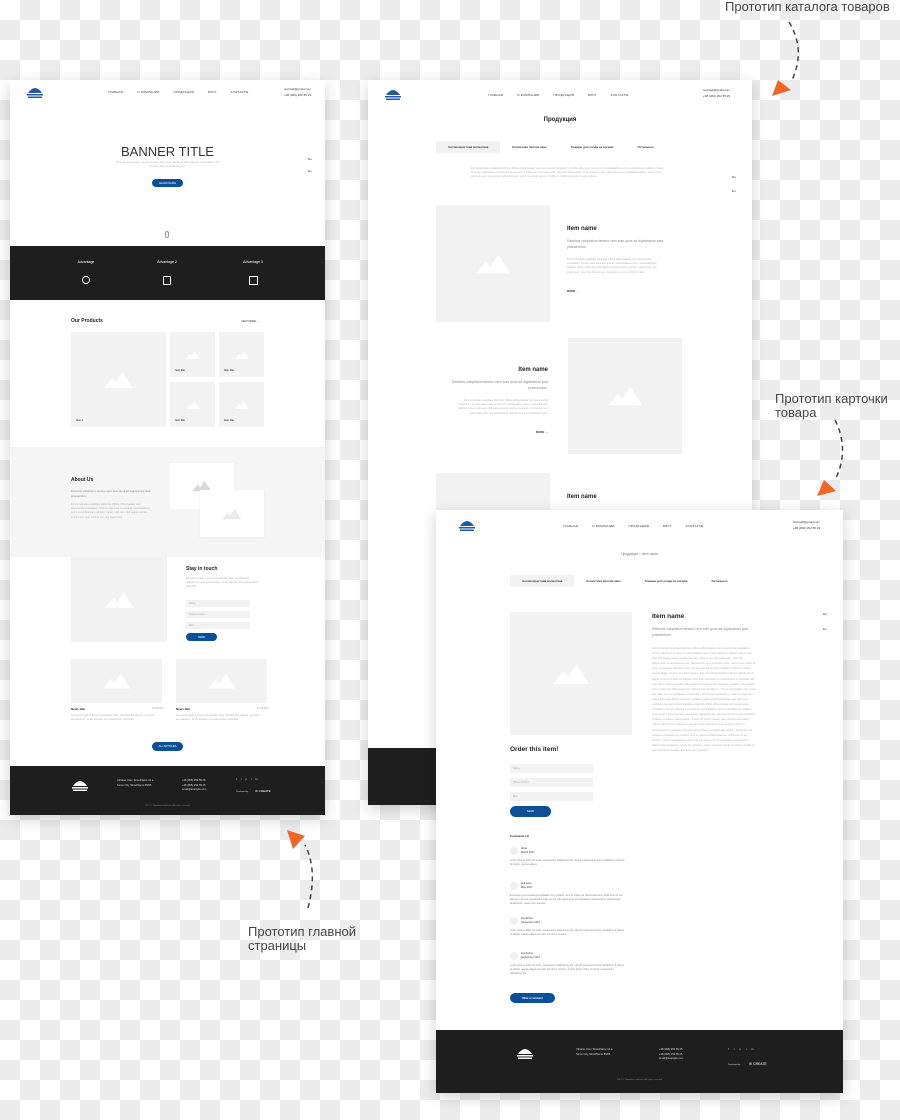  What do you see at coordinates (785, 58) in the screenshot?
I see `arrow-catalog` at bounding box center [785, 58].